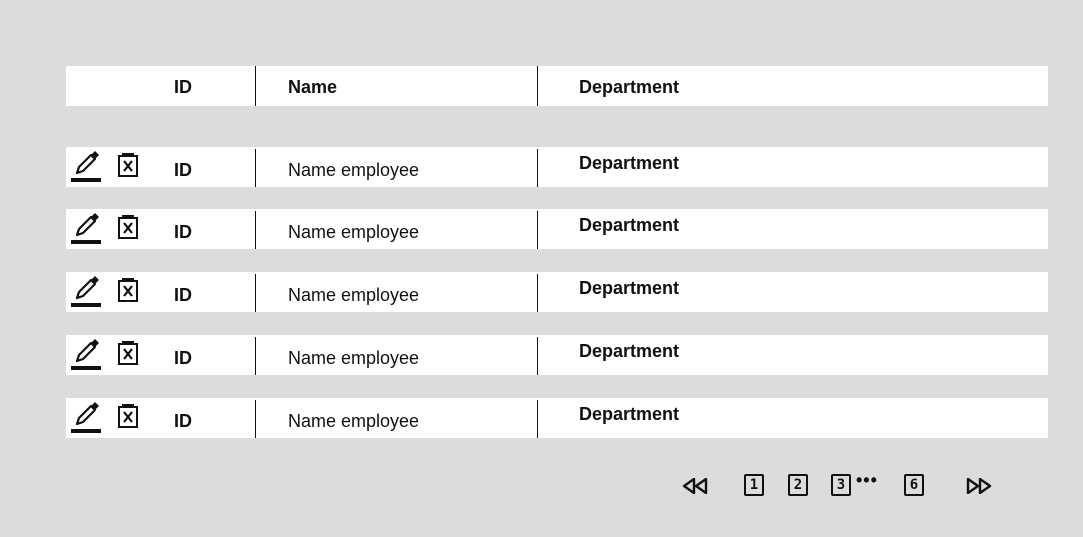  What do you see at coordinates (313, 87) in the screenshot?
I see `header-name: Name` at bounding box center [313, 87].